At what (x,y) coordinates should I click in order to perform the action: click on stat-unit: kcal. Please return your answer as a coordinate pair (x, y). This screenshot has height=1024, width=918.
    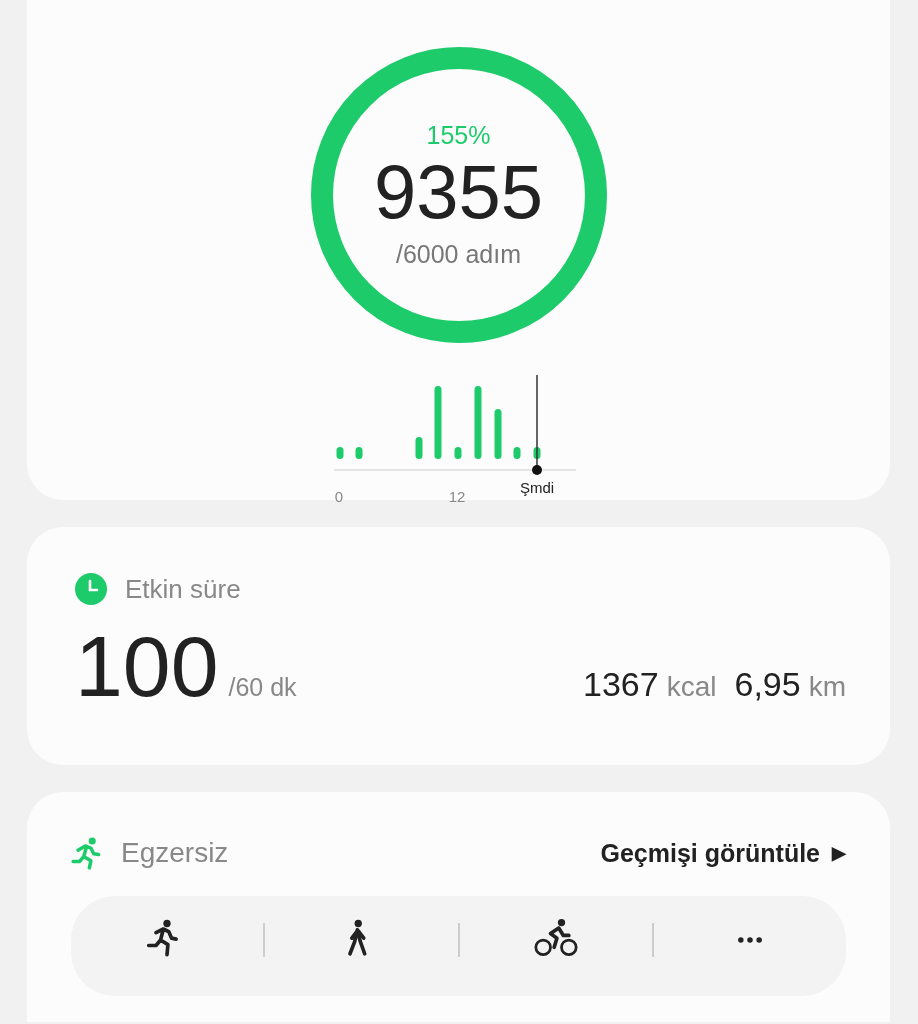
    Looking at the image, I should click on (691, 687).